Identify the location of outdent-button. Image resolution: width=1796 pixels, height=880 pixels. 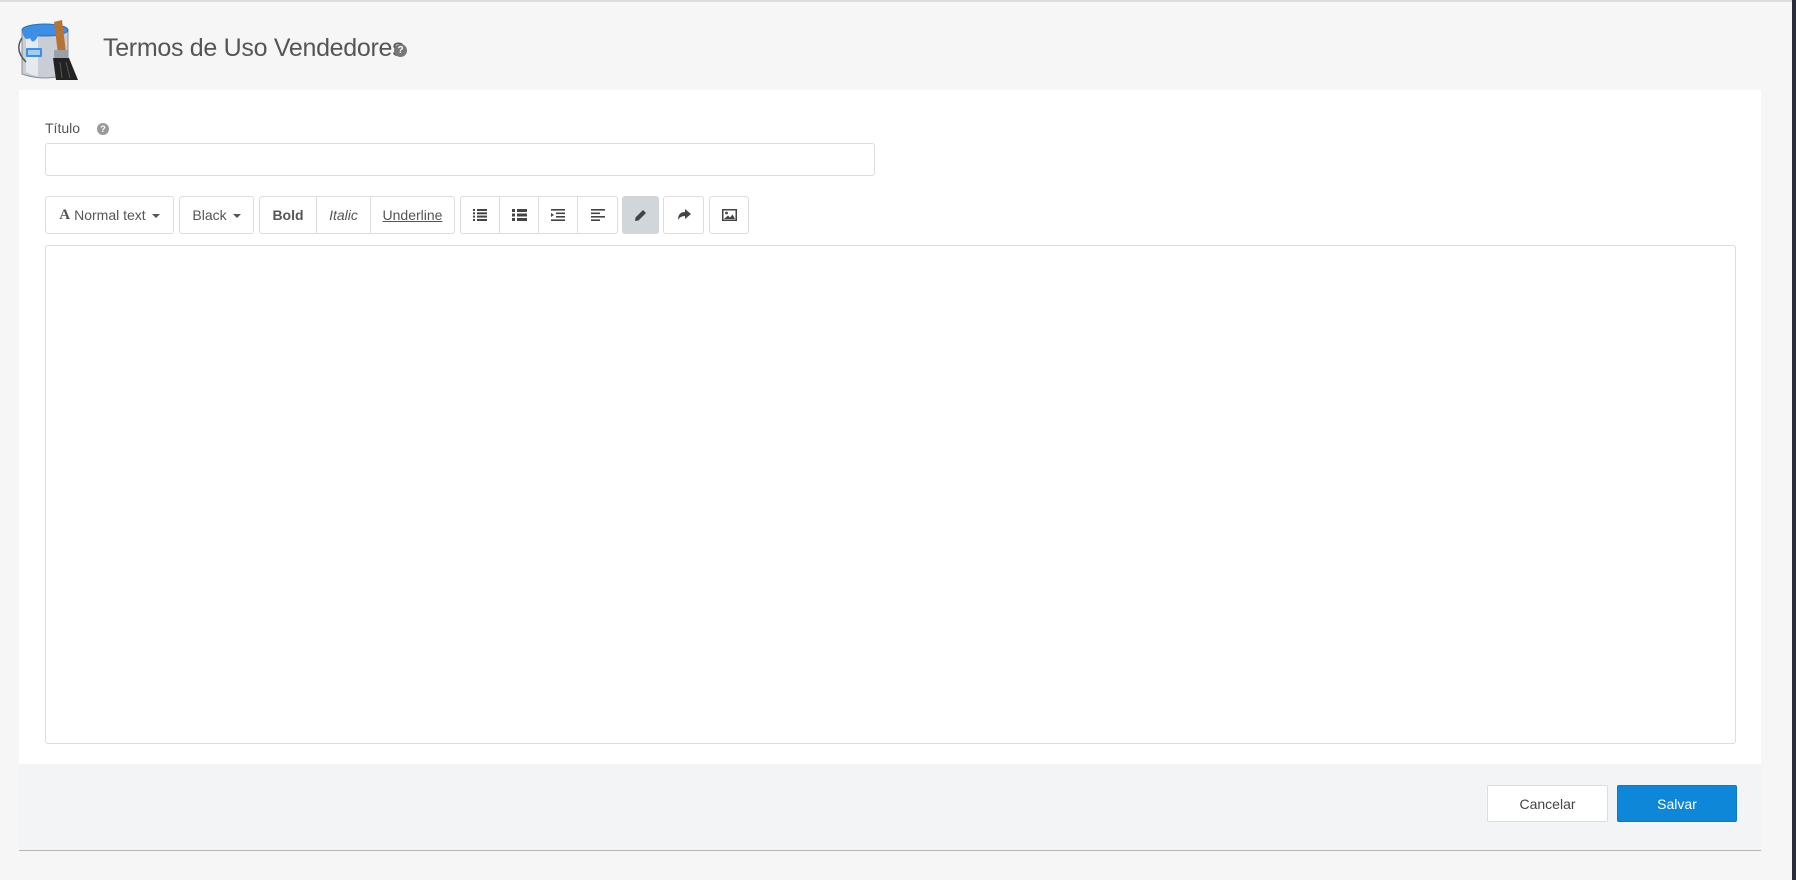
(558, 215).